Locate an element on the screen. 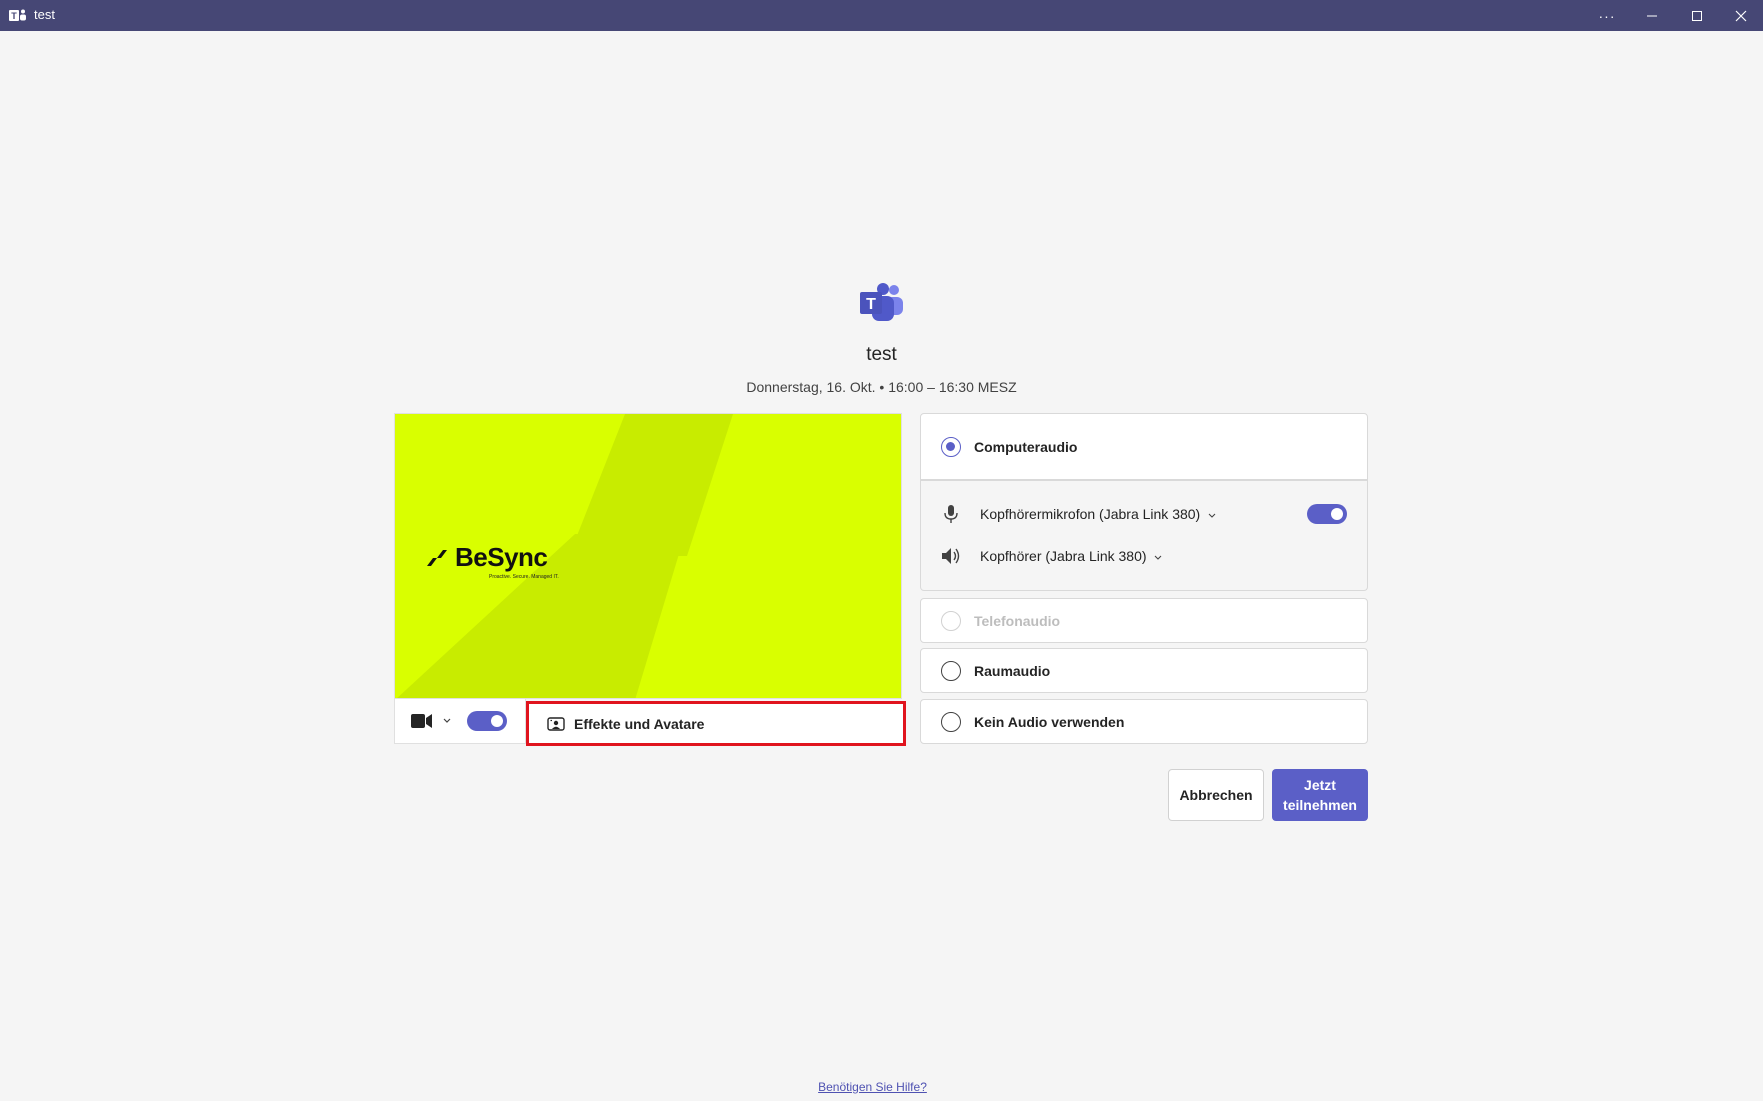 Image resolution: width=1763 pixels, height=1101 pixels. minimize-button is located at coordinates (1652, 15).